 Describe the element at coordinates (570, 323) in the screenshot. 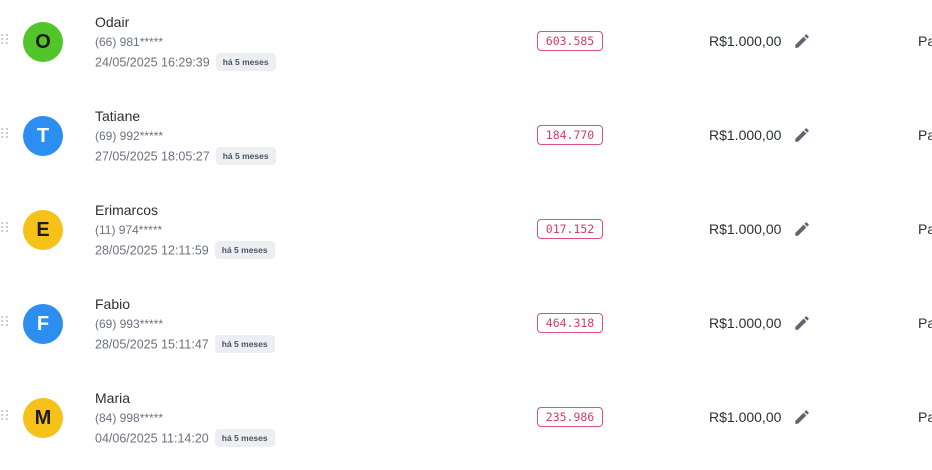

I see `ticket-code: 464.318` at that location.